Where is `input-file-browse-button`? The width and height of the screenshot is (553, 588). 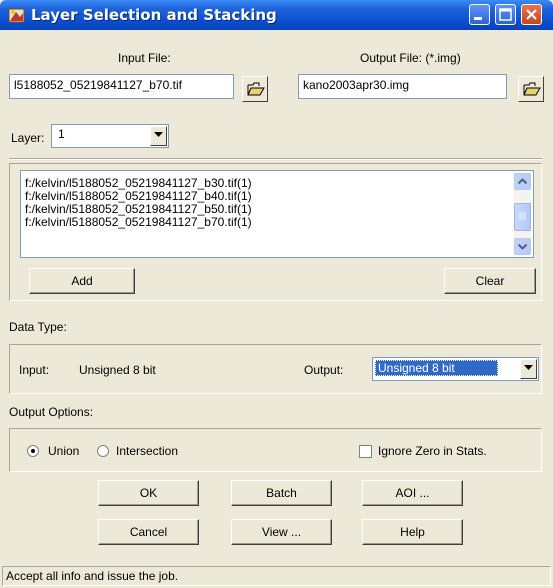 input-file-browse-button is located at coordinates (255, 89).